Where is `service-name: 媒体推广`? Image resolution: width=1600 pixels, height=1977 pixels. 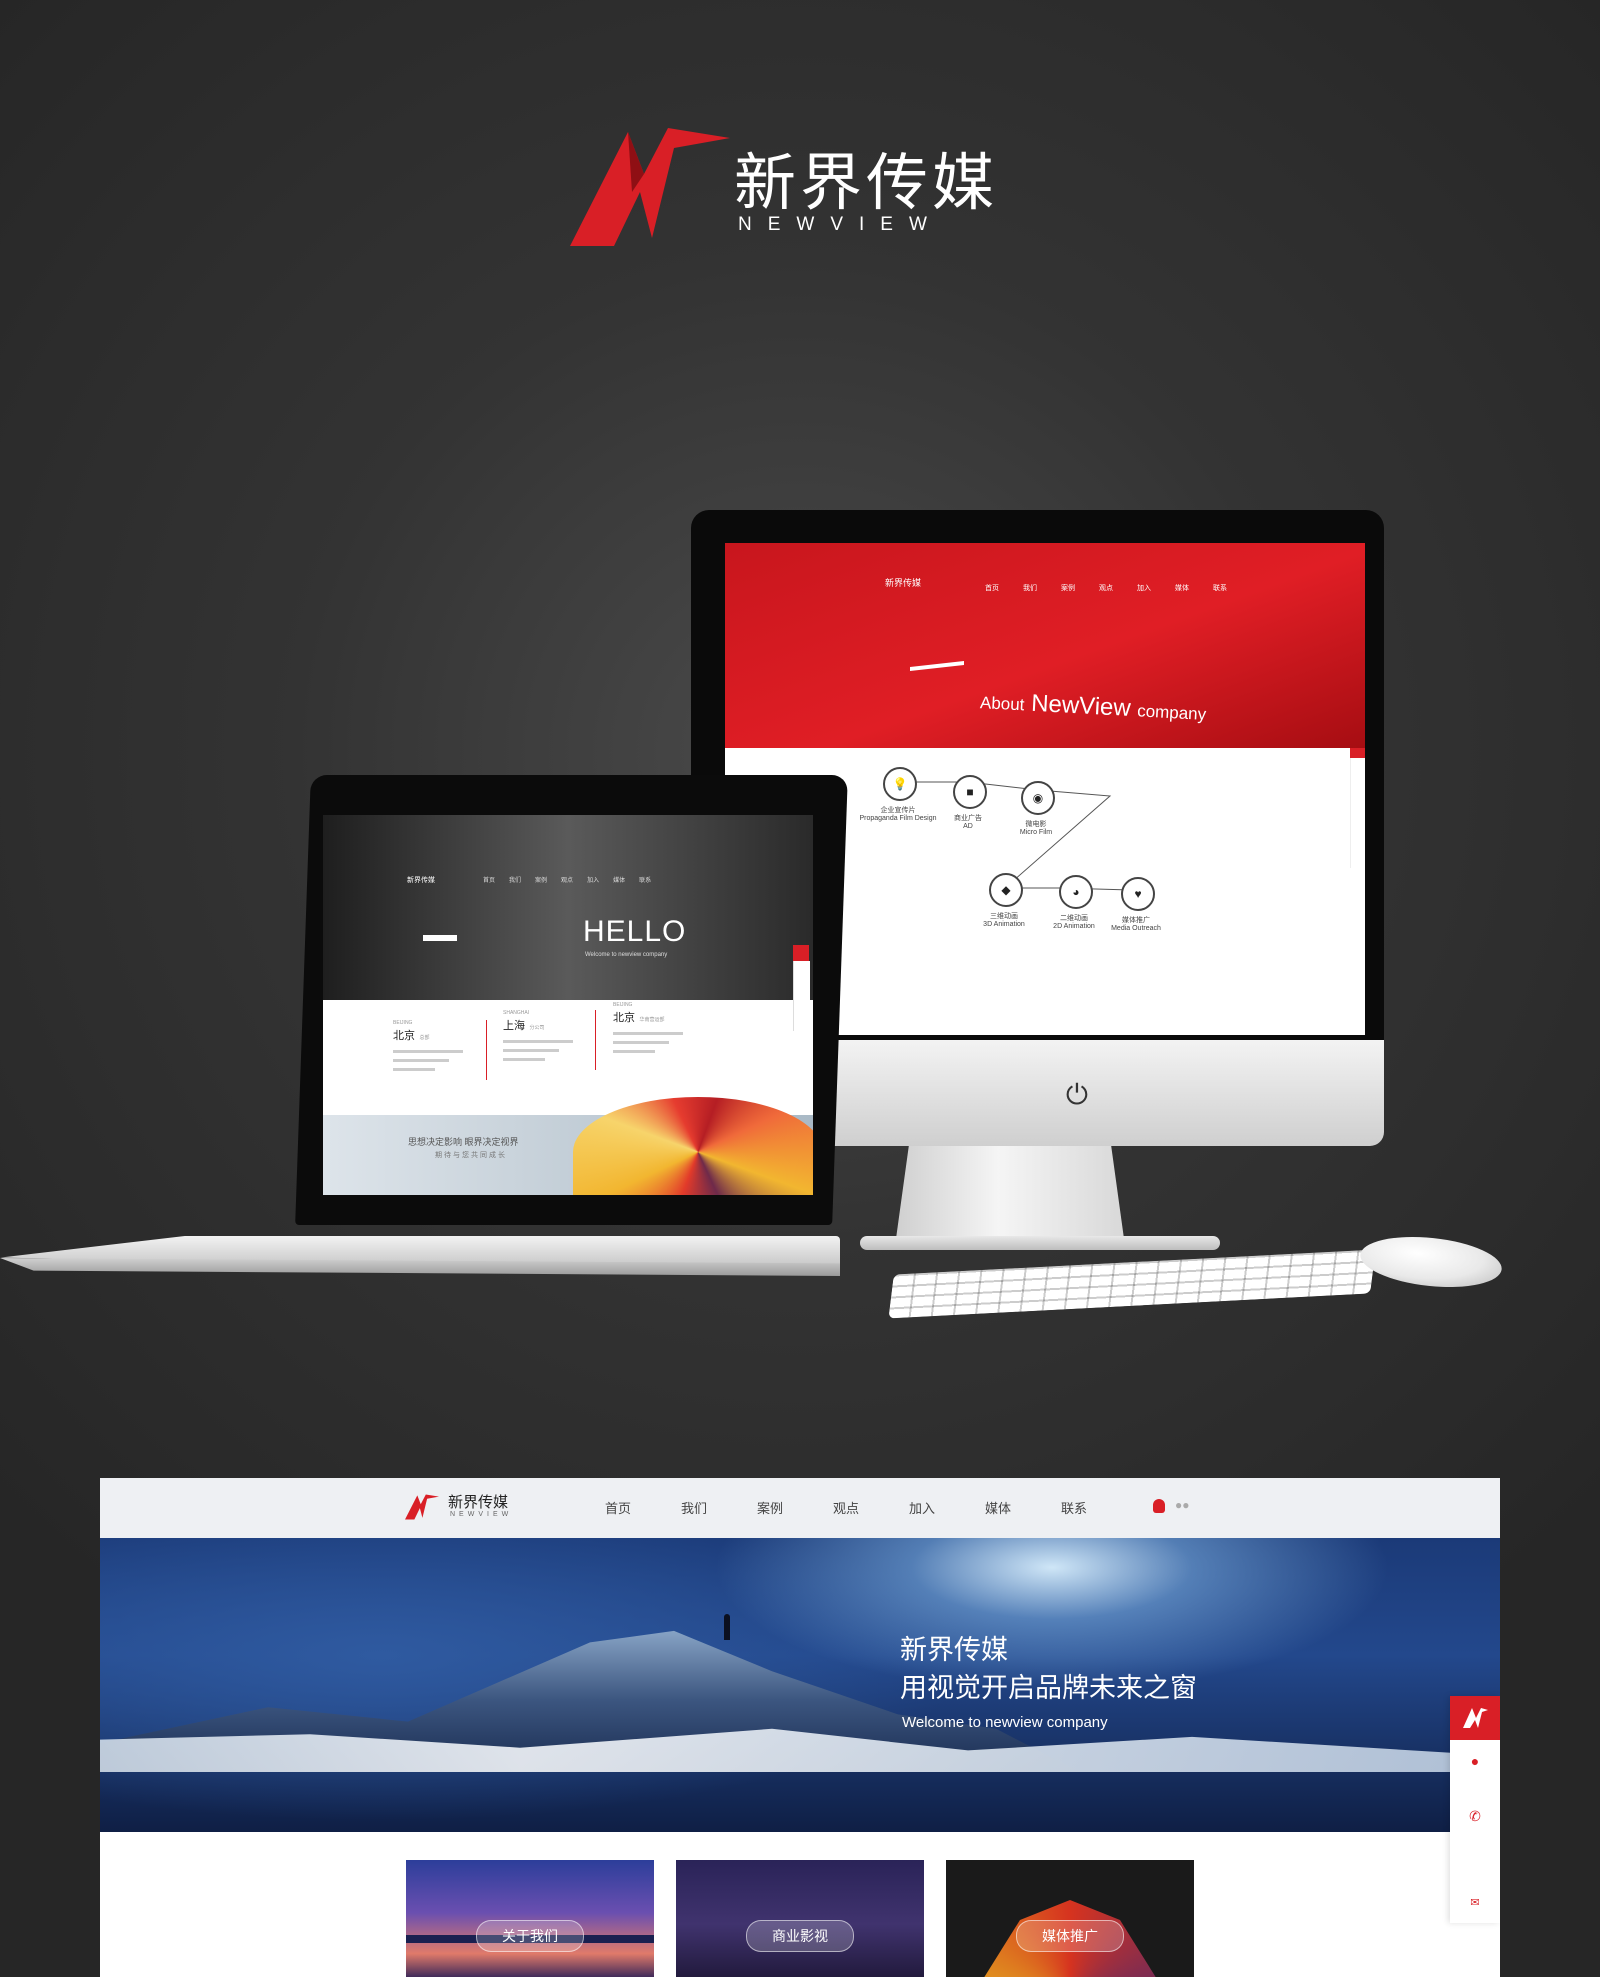
service-name: 媒体推广 is located at coordinates (1136, 920).